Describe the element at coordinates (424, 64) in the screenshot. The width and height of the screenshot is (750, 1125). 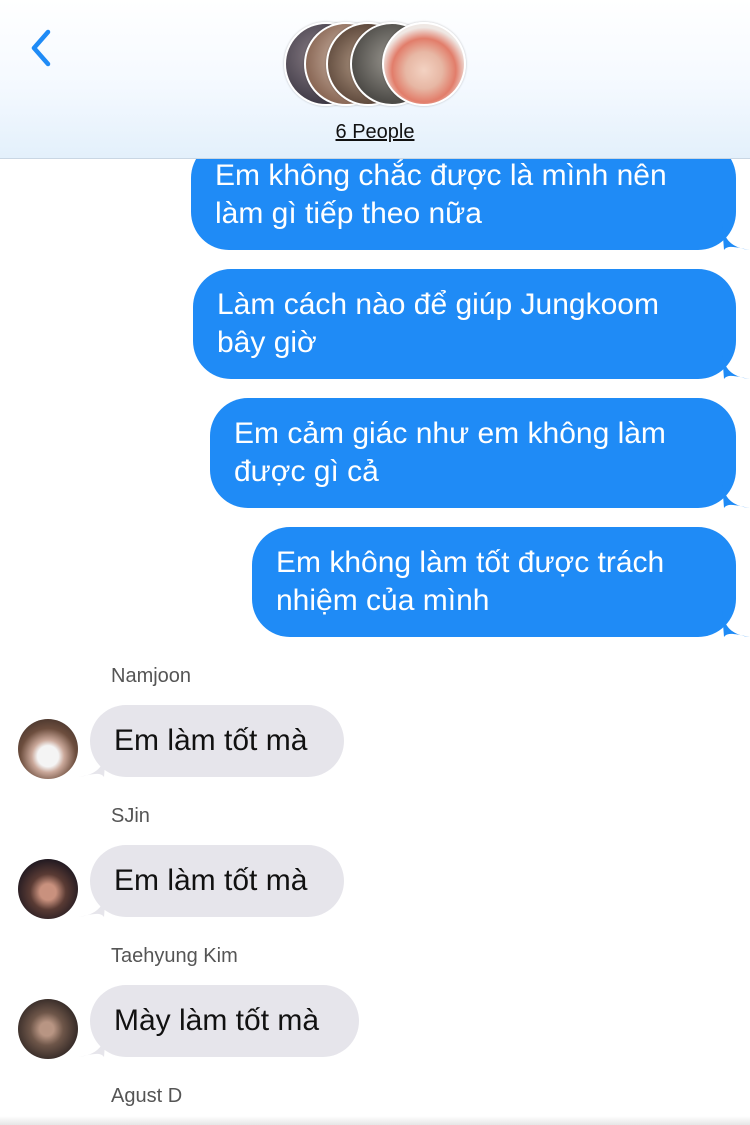
I see `group-member-avatar` at that location.